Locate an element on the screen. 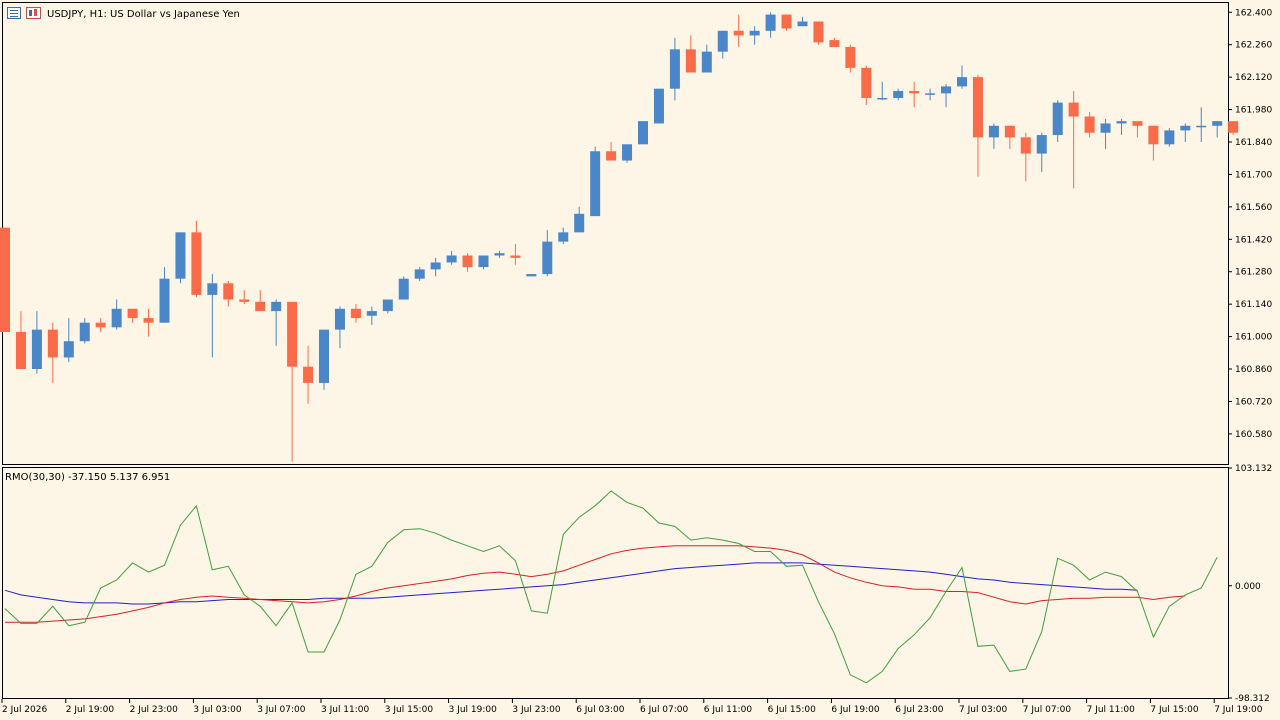  price-tick-label: 161.980 is located at coordinates (1253, 111).